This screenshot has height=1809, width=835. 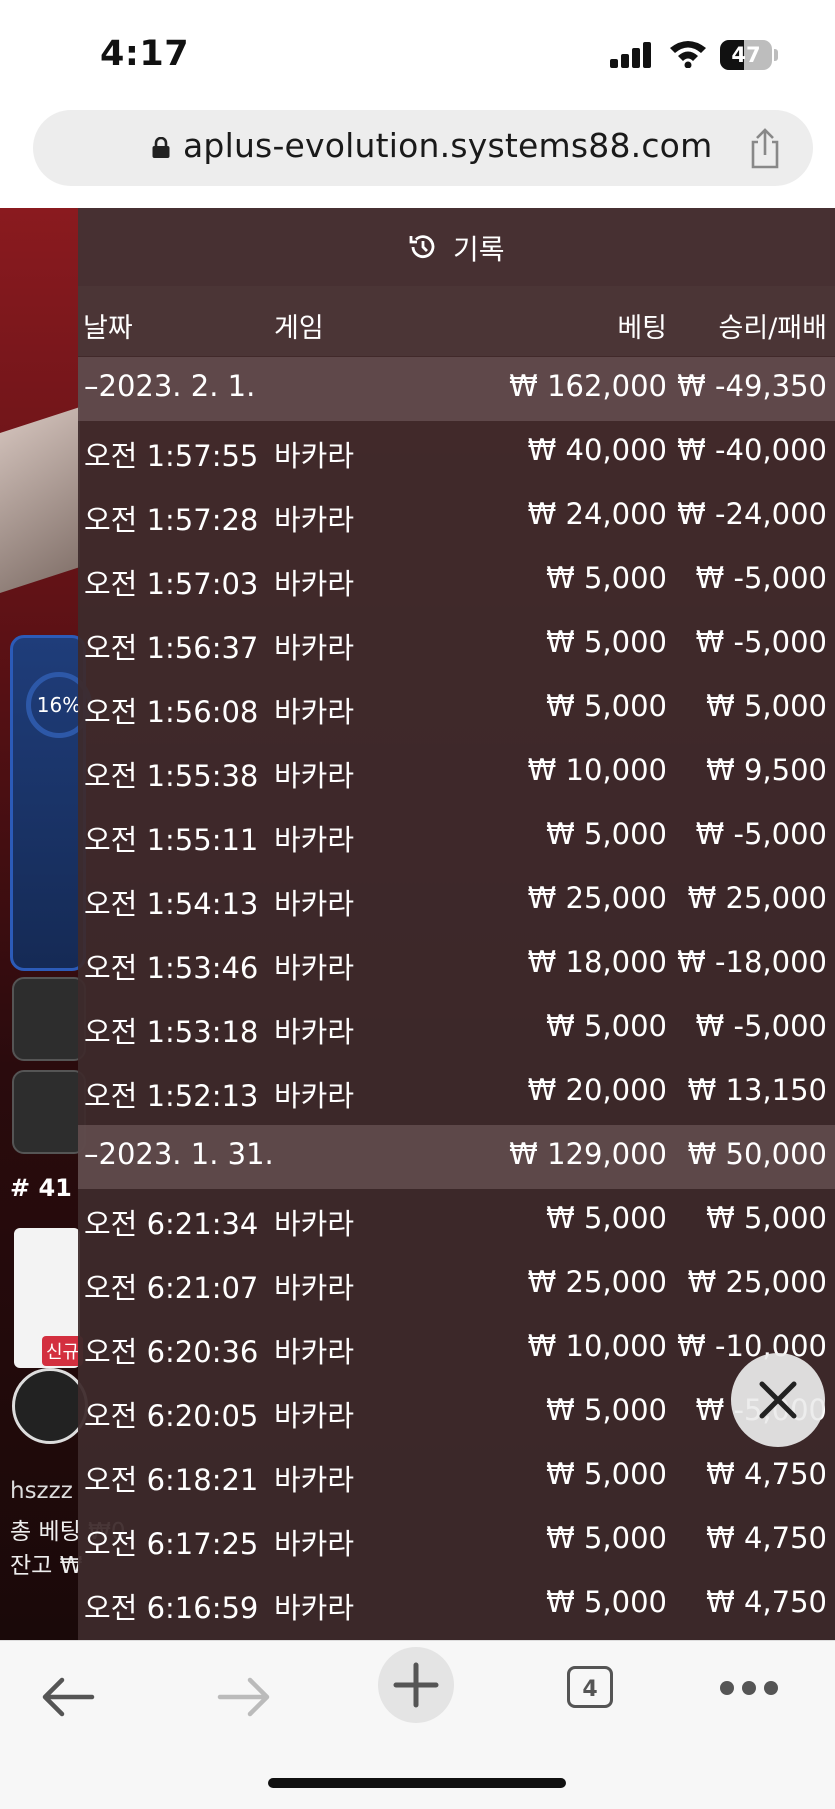 I want to click on history-title: 기록, so click(x=479, y=249).